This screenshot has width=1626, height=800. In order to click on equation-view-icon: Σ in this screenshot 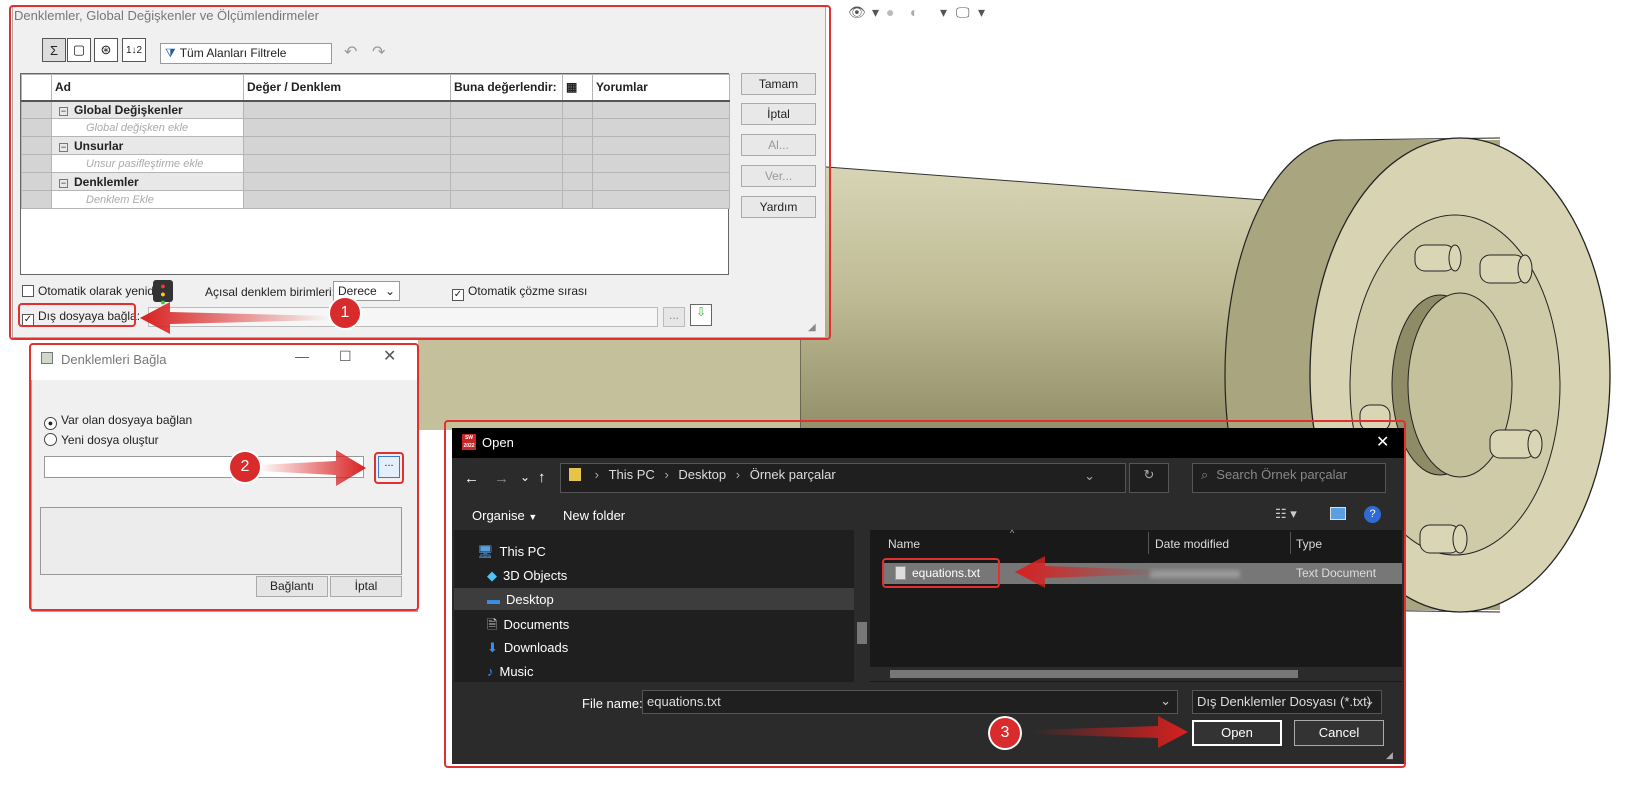, I will do `click(54, 50)`.